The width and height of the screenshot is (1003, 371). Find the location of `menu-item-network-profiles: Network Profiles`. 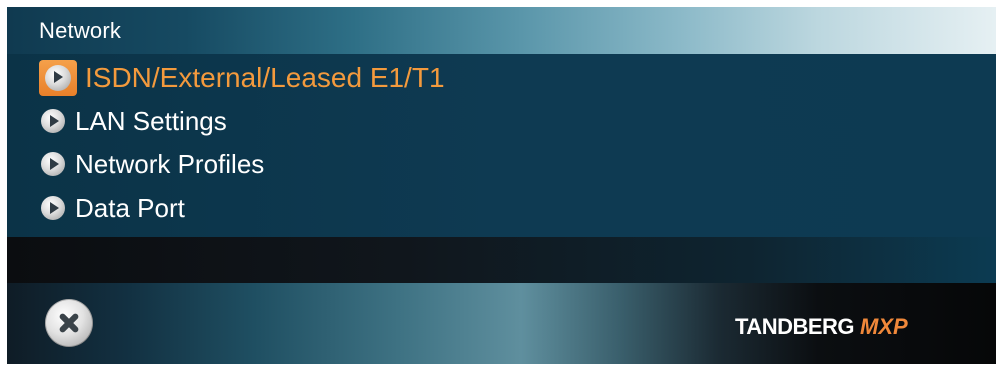

menu-item-network-profiles: Network Profiles is located at coordinates (152, 164).